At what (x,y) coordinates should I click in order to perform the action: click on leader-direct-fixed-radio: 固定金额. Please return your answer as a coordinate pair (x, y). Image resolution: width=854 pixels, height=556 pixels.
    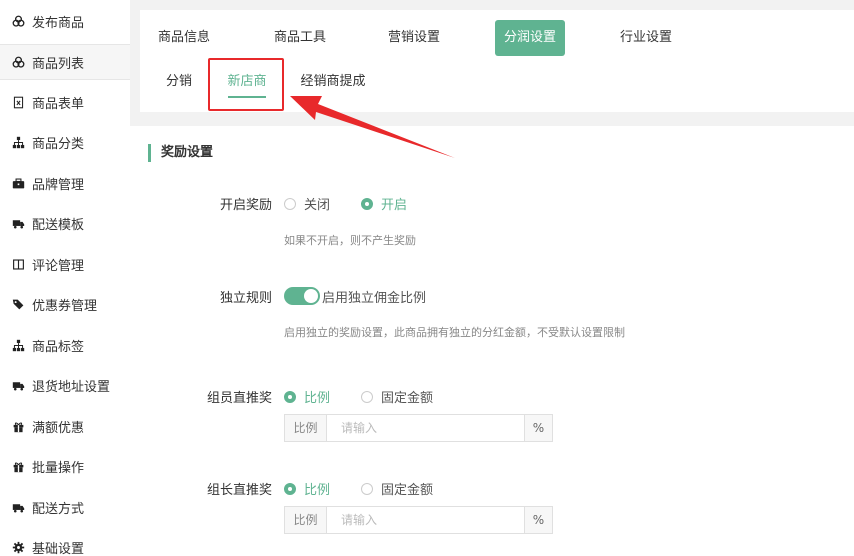
    Looking at the image, I should click on (397, 488).